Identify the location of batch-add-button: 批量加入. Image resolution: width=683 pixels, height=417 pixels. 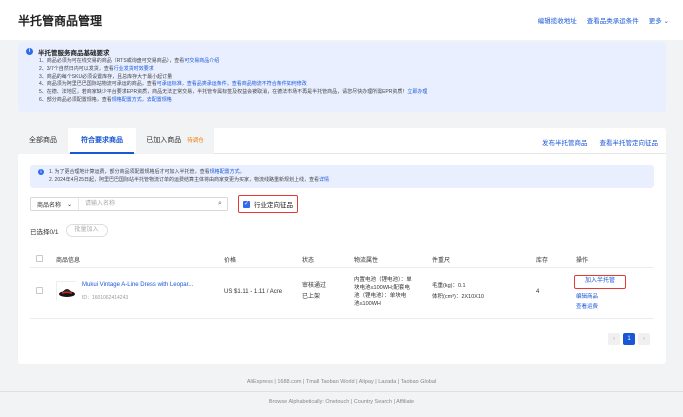
(86, 230).